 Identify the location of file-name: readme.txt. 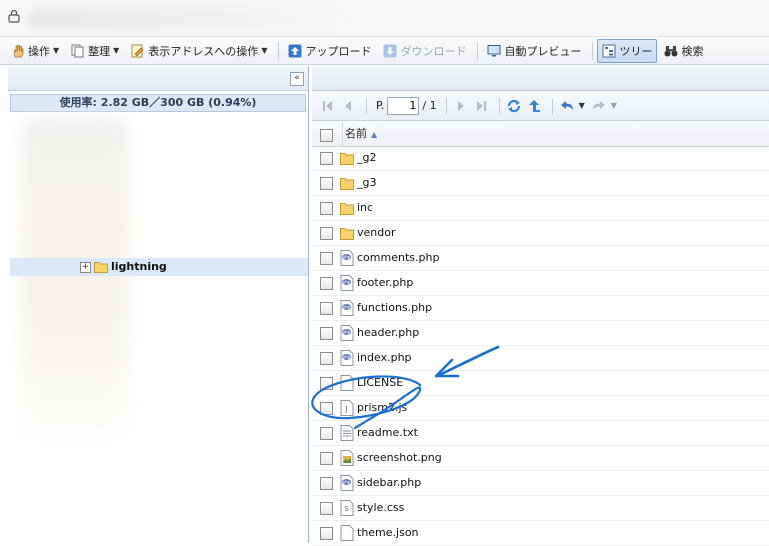
(387, 432).